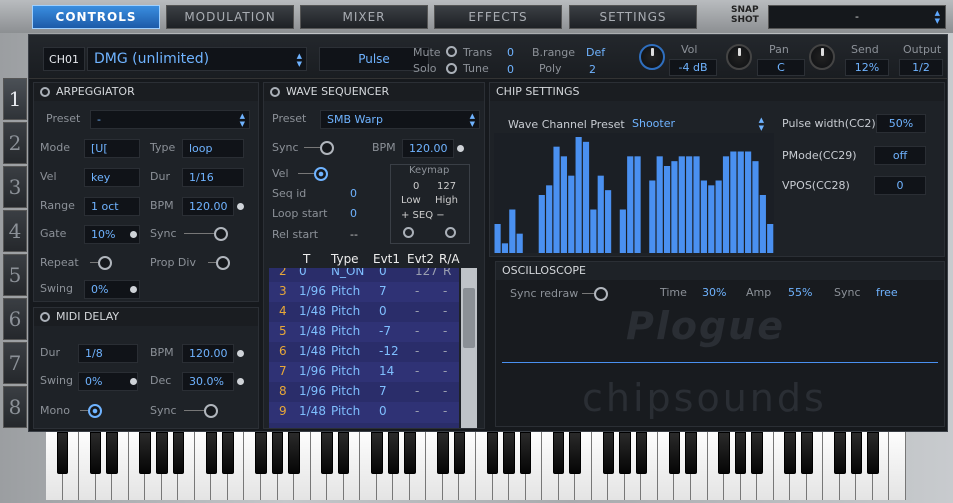 Image resolution: width=953 pixels, height=503 pixels. What do you see at coordinates (133, 234) in the screenshot?
I see `arp-gate-dot` at bounding box center [133, 234].